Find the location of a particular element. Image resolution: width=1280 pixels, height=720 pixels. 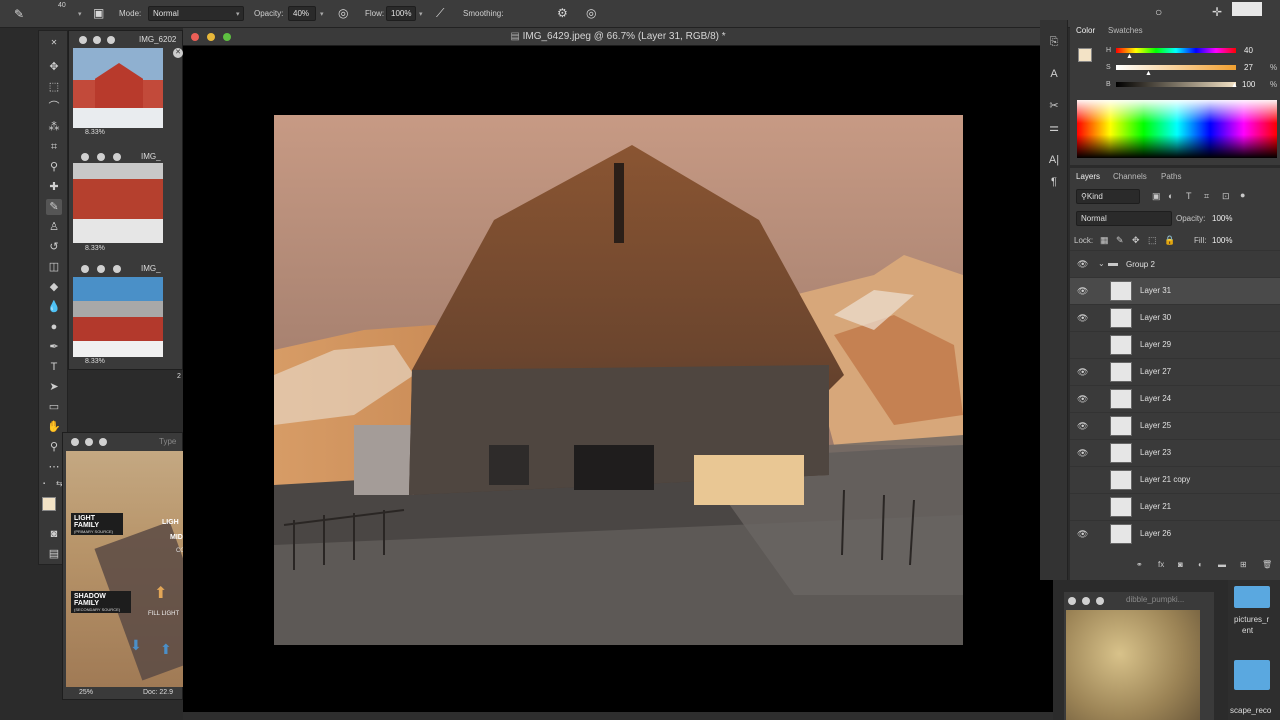

flow-input: 100% is located at coordinates (401, 13).